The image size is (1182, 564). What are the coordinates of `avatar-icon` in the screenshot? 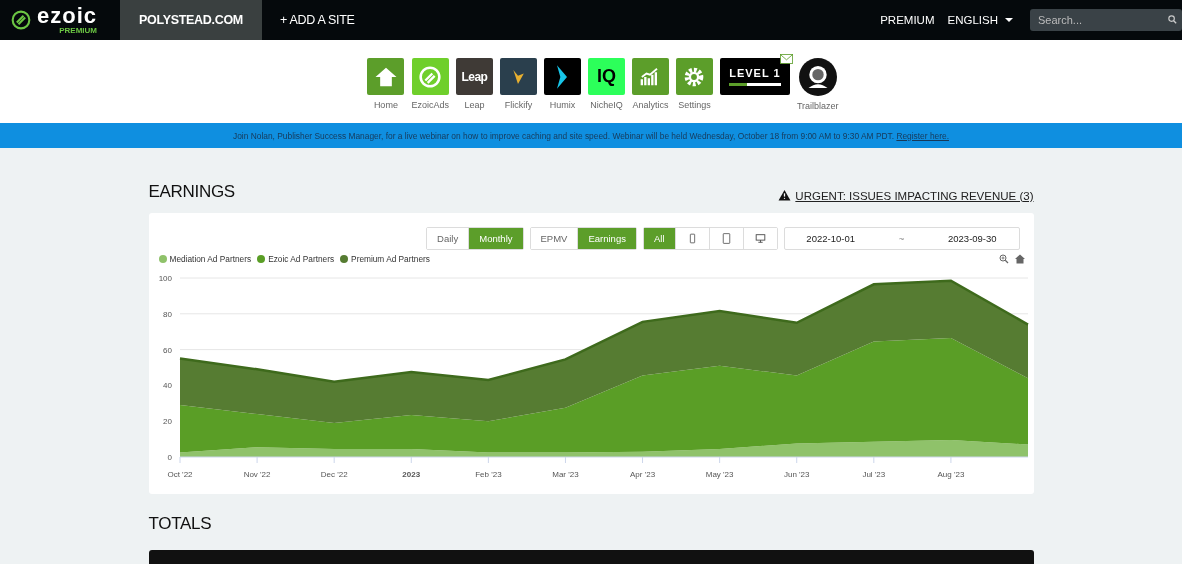 It's located at (817, 77).